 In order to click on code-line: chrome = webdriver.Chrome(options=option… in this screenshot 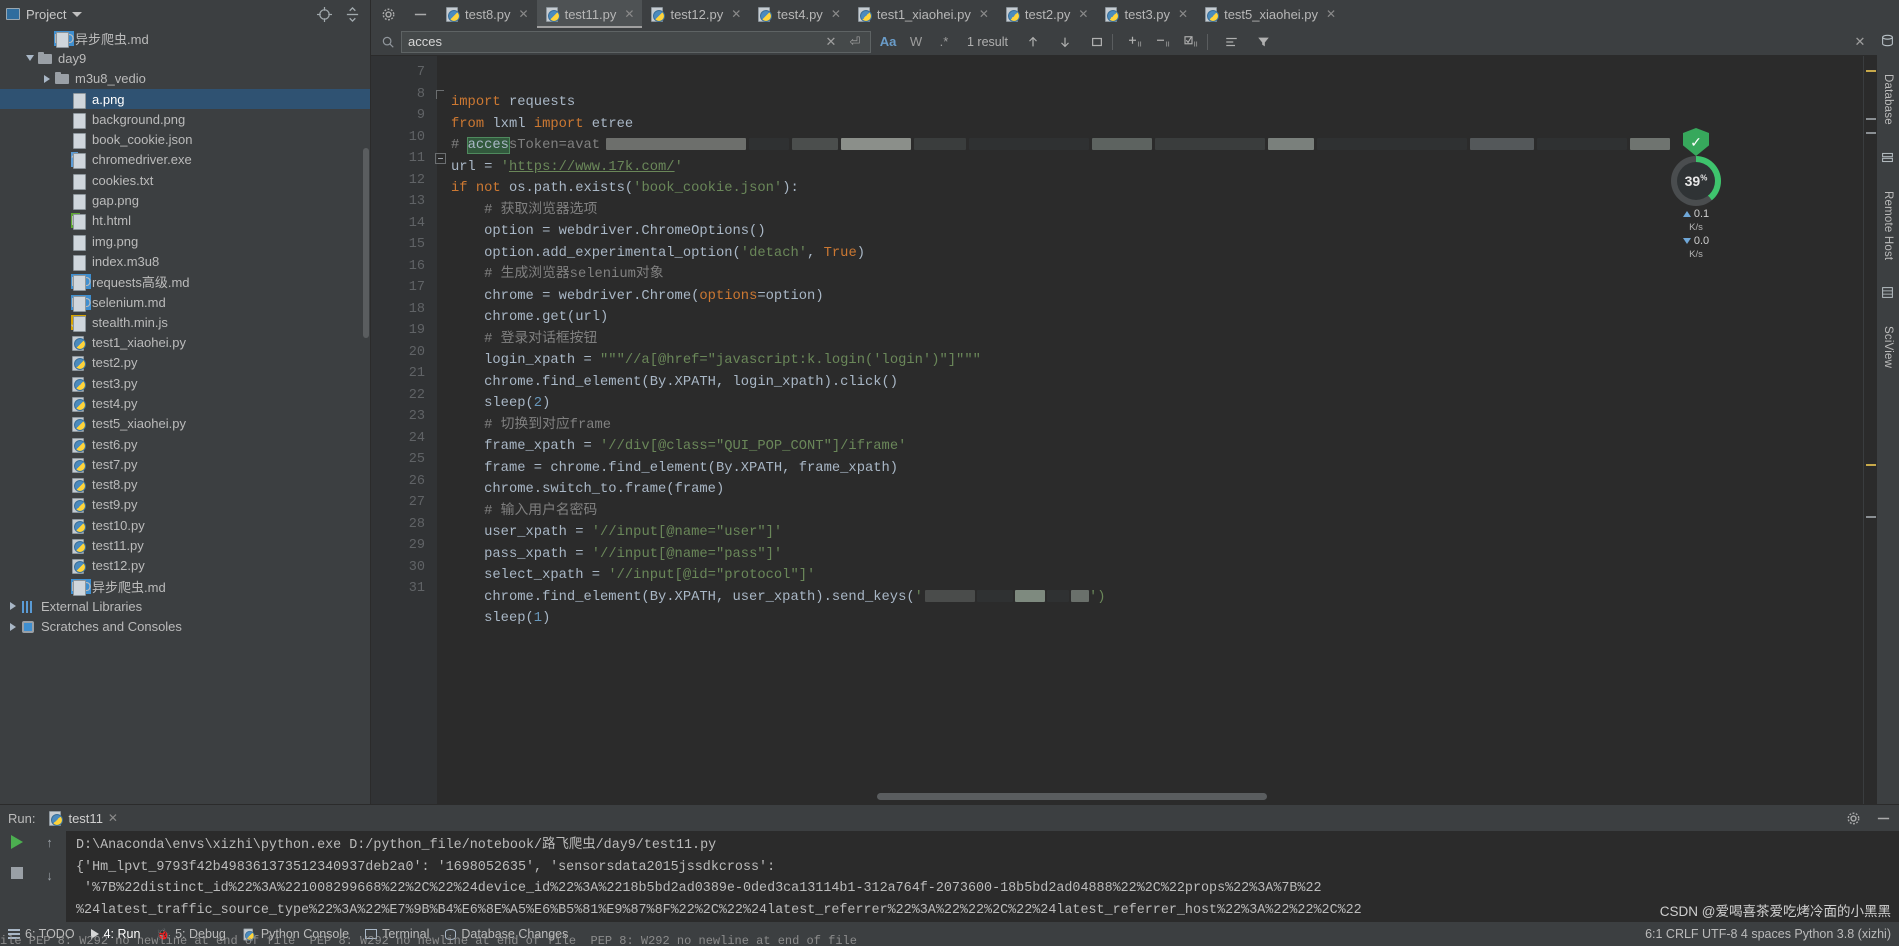, I will do `click(1150, 297)`.